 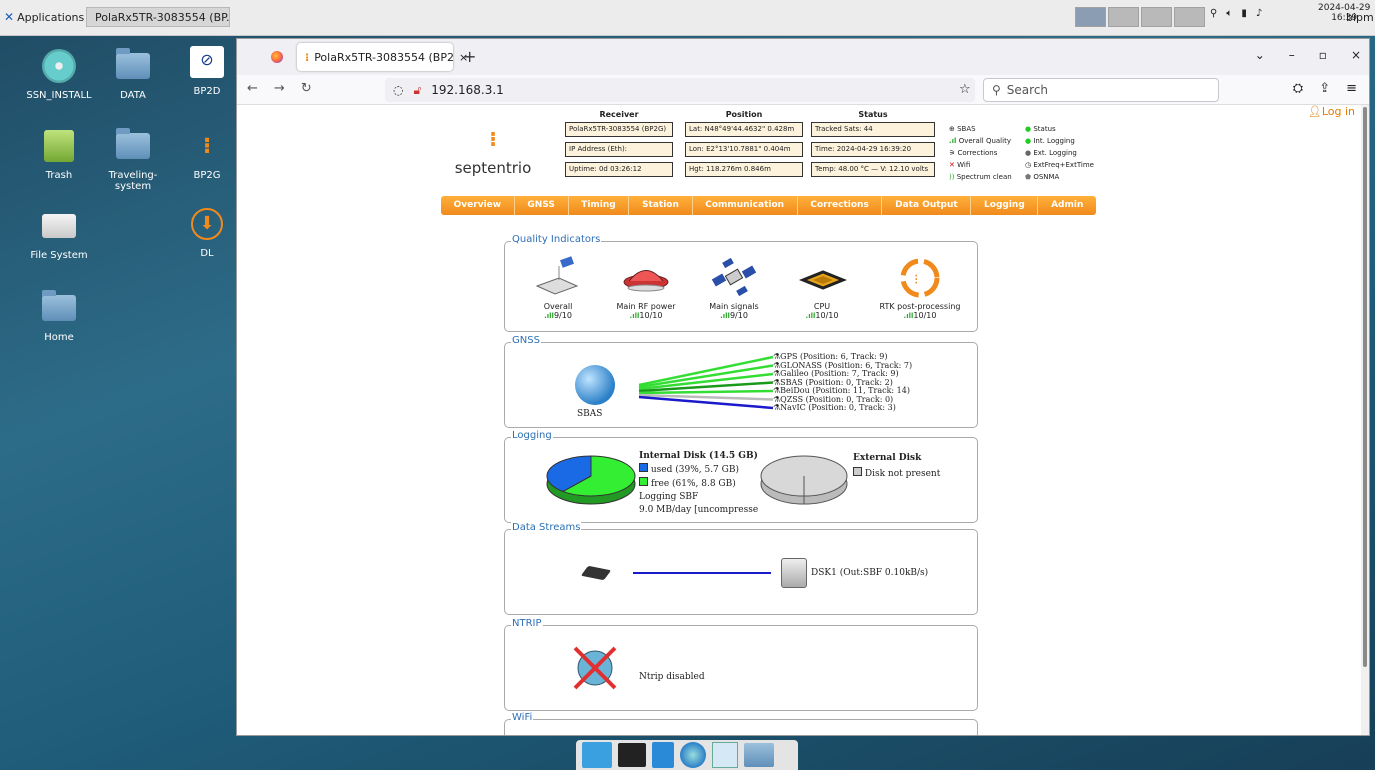 What do you see at coordinates (741, 568) in the screenshot?
I see `data-streams-panel: Data Streams DSK1 (Out:SBF 0.10kB/s)` at bounding box center [741, 568].